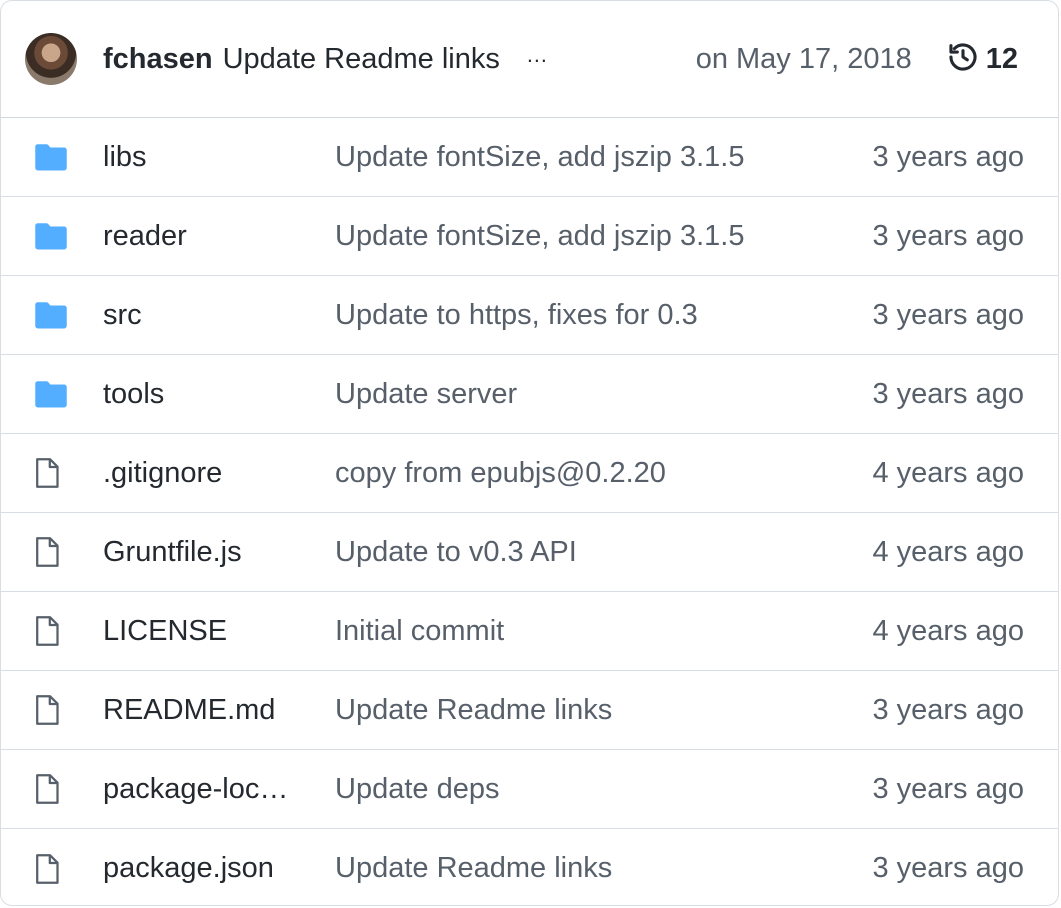  Describe the element at coordinates (361, 59) in the screenshot. I see `commit-message: Update Readme links` at that location.